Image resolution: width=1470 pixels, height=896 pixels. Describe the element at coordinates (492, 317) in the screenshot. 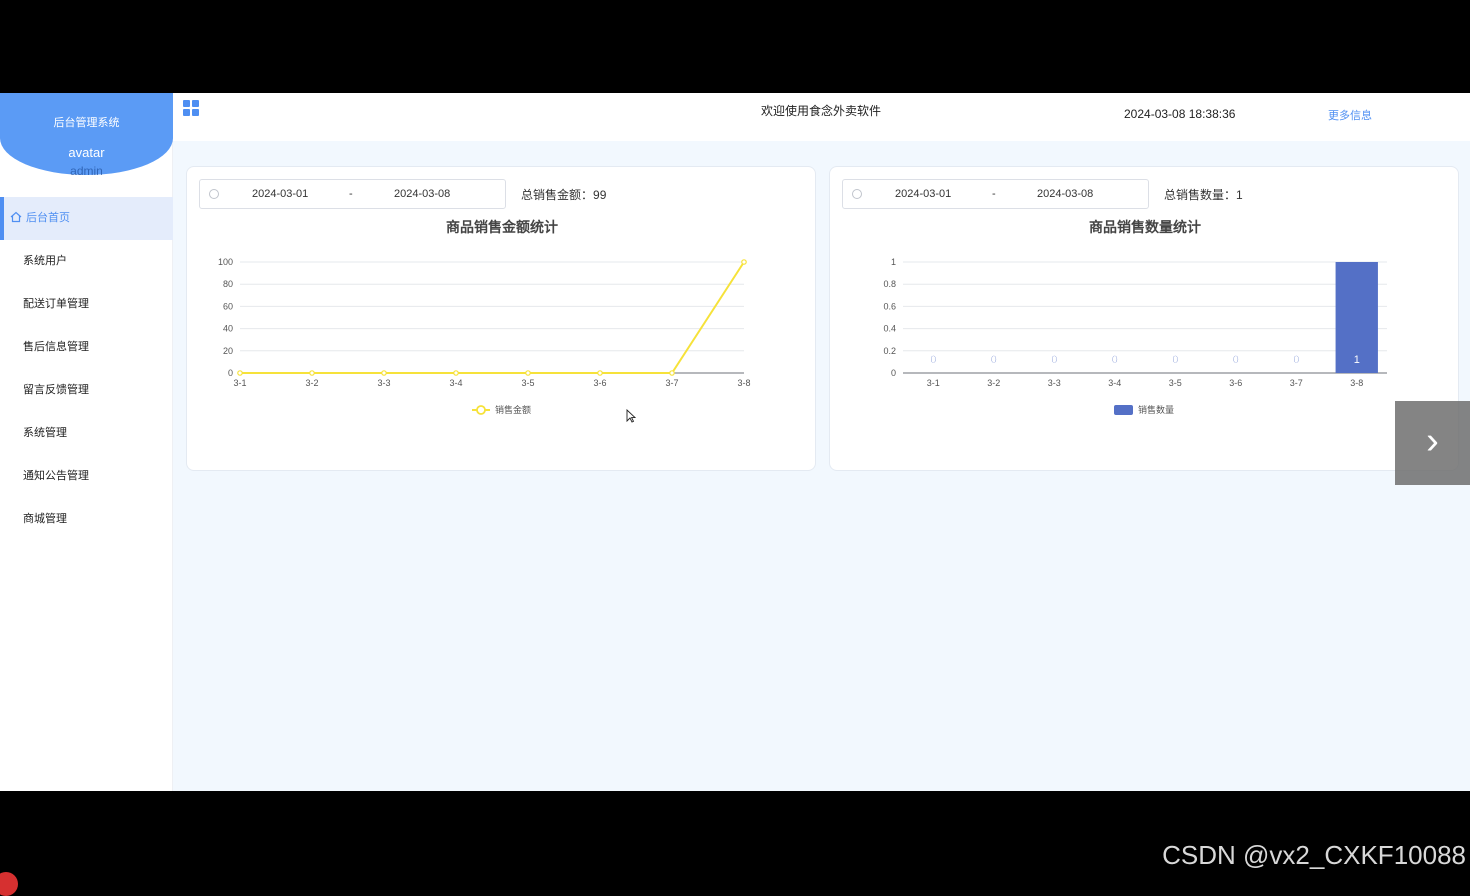

I see `series-line` at that location.